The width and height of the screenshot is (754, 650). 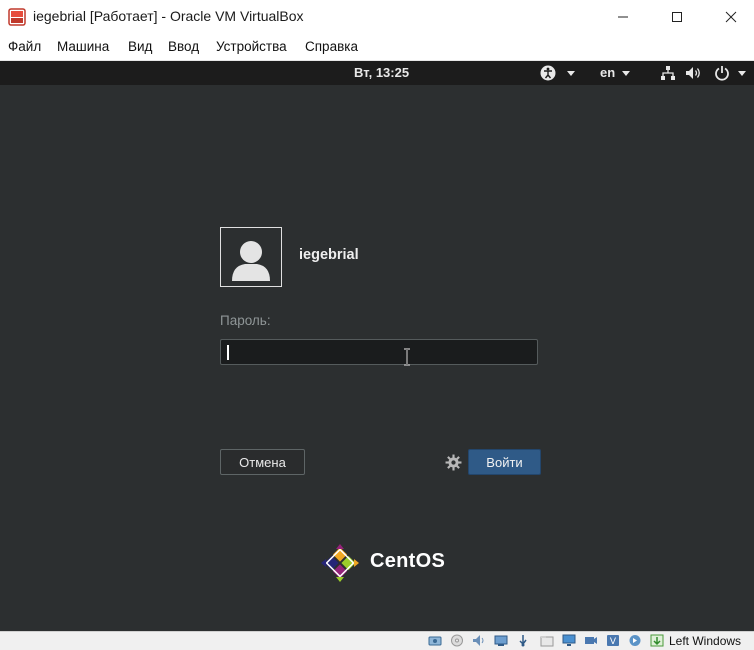 I want to click on gnome-top-bar: Вт, 13:25 en, so click(x=377, y=73).